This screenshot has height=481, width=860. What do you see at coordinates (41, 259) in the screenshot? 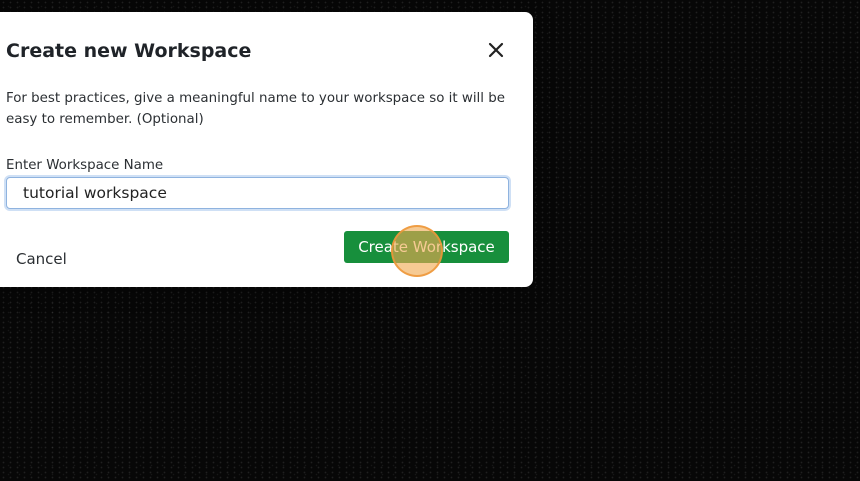
I see `cancel-button: Cancel` at bounding box center [41, 259].